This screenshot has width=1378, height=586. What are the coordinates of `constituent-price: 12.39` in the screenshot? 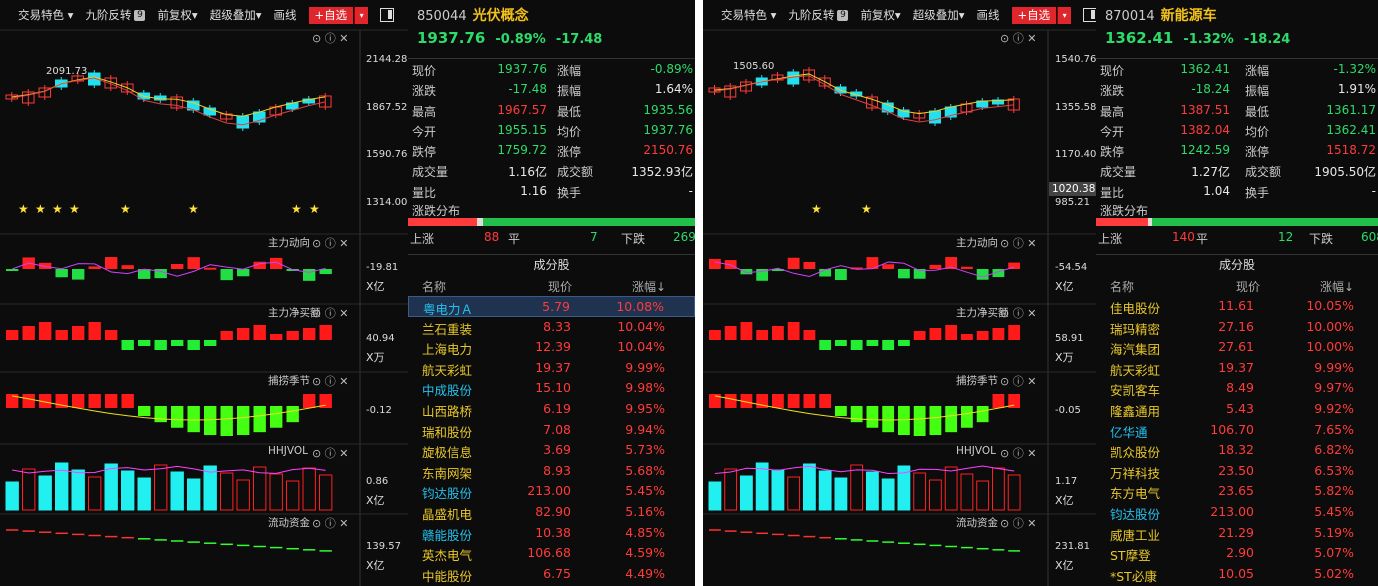 It's located at (553, 347).